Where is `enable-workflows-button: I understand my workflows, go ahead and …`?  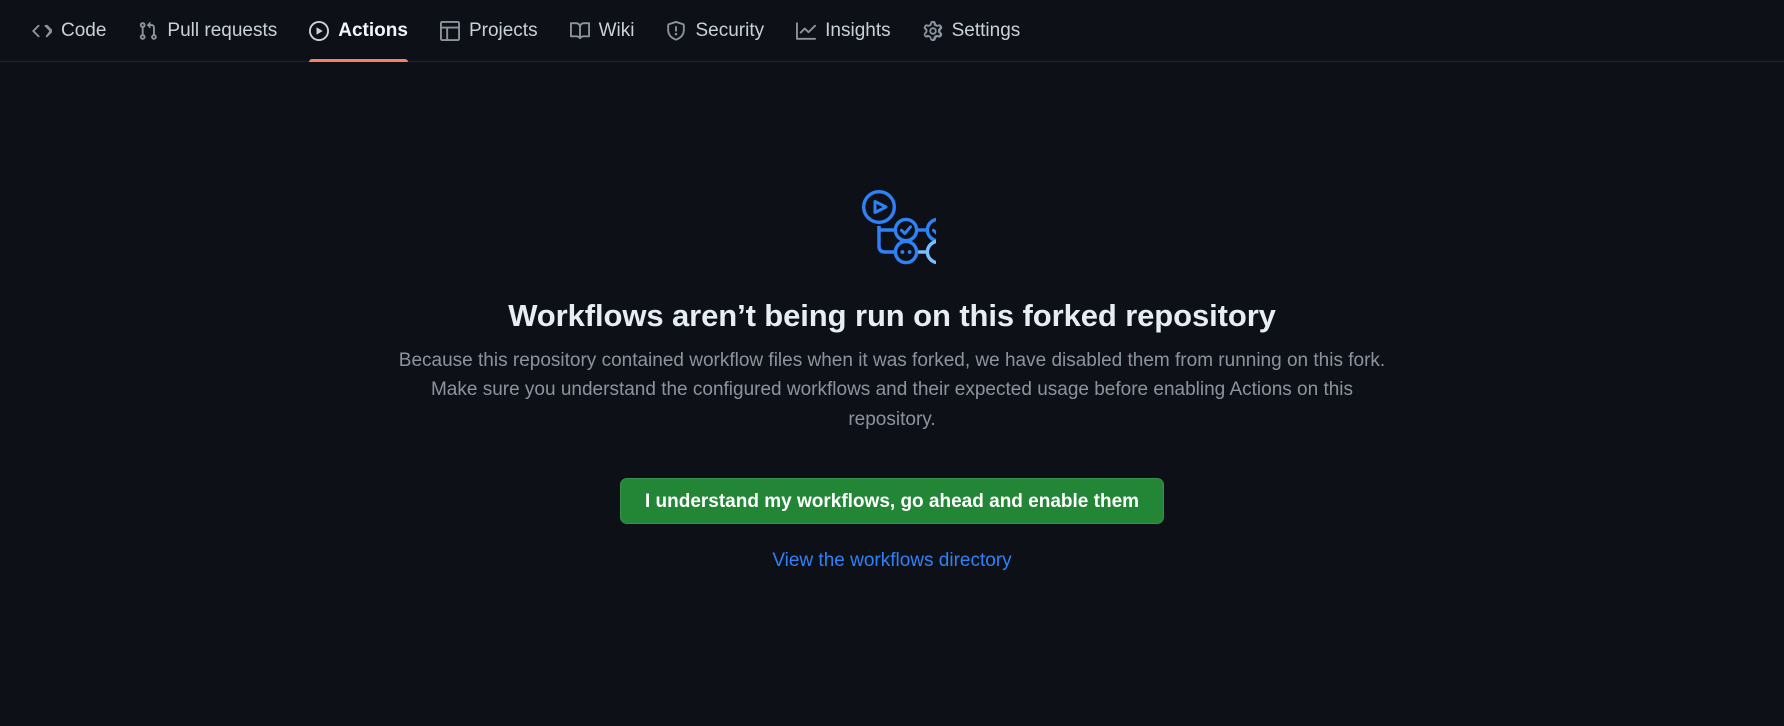 enable-workflows-button: I understand my workflows, go ahead and … is located at coordinates (892, 501).